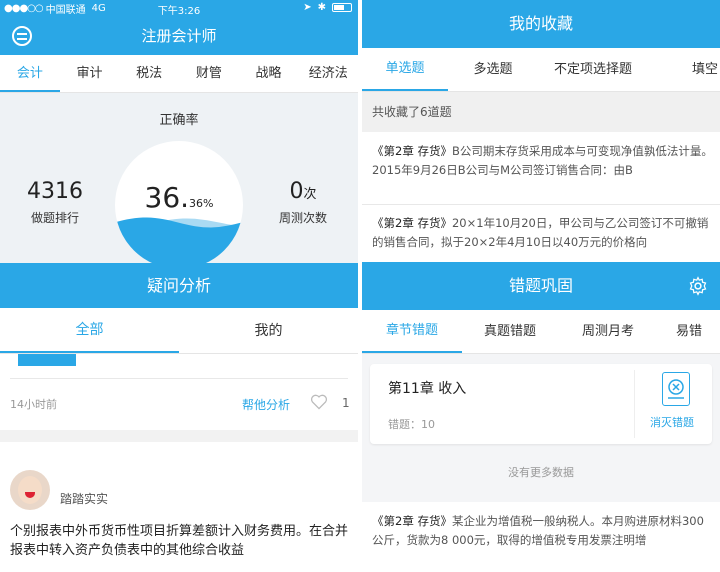  I want to click on accuracy-main: 36., so click(167, 197).